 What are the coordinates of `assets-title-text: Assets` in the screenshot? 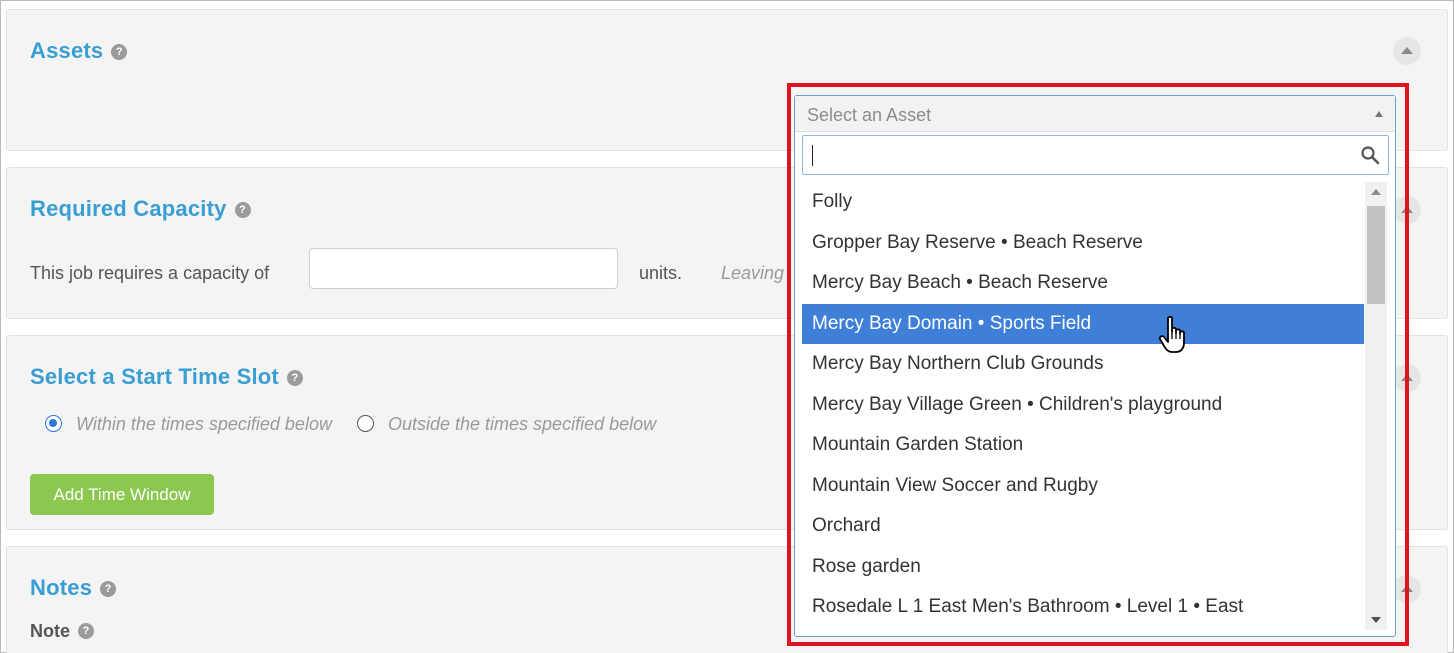 It's located at (67, 50).